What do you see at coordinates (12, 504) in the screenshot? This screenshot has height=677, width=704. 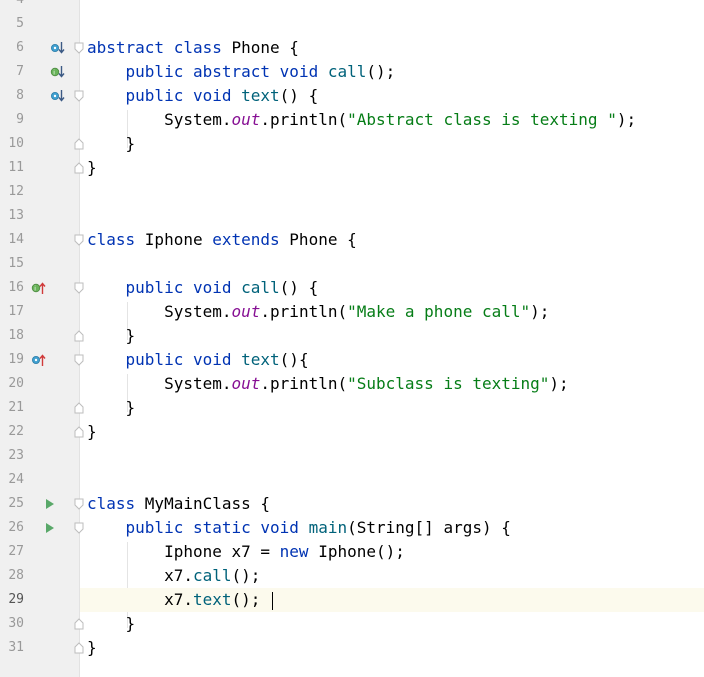 I see `line-number: 25` at bounding box center [12, 504].